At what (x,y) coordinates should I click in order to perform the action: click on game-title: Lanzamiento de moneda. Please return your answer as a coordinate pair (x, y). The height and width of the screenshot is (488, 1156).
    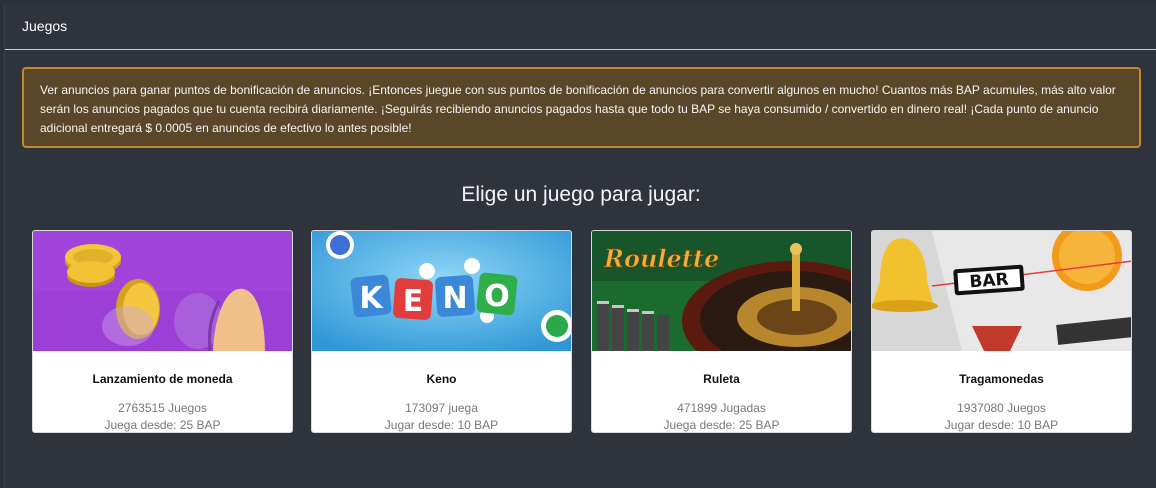
    Looking at the image, I should click on (162, 379).